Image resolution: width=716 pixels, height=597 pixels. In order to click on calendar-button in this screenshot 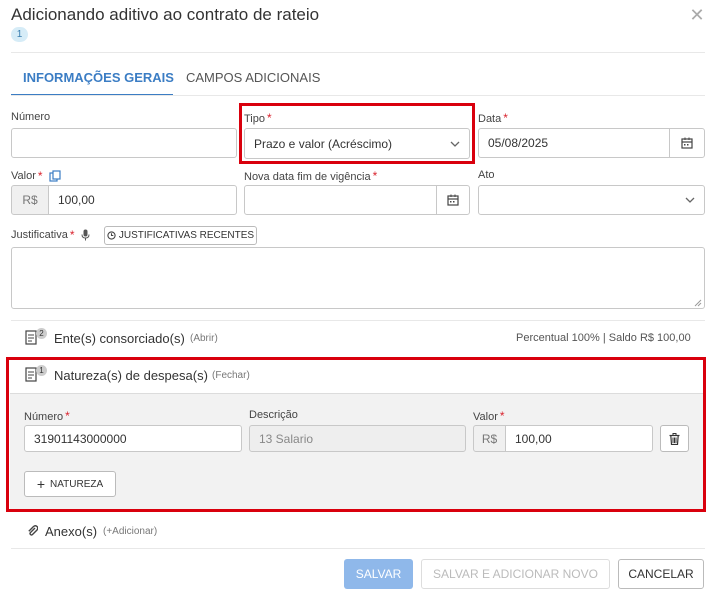, I will do `click(687, 143)`.